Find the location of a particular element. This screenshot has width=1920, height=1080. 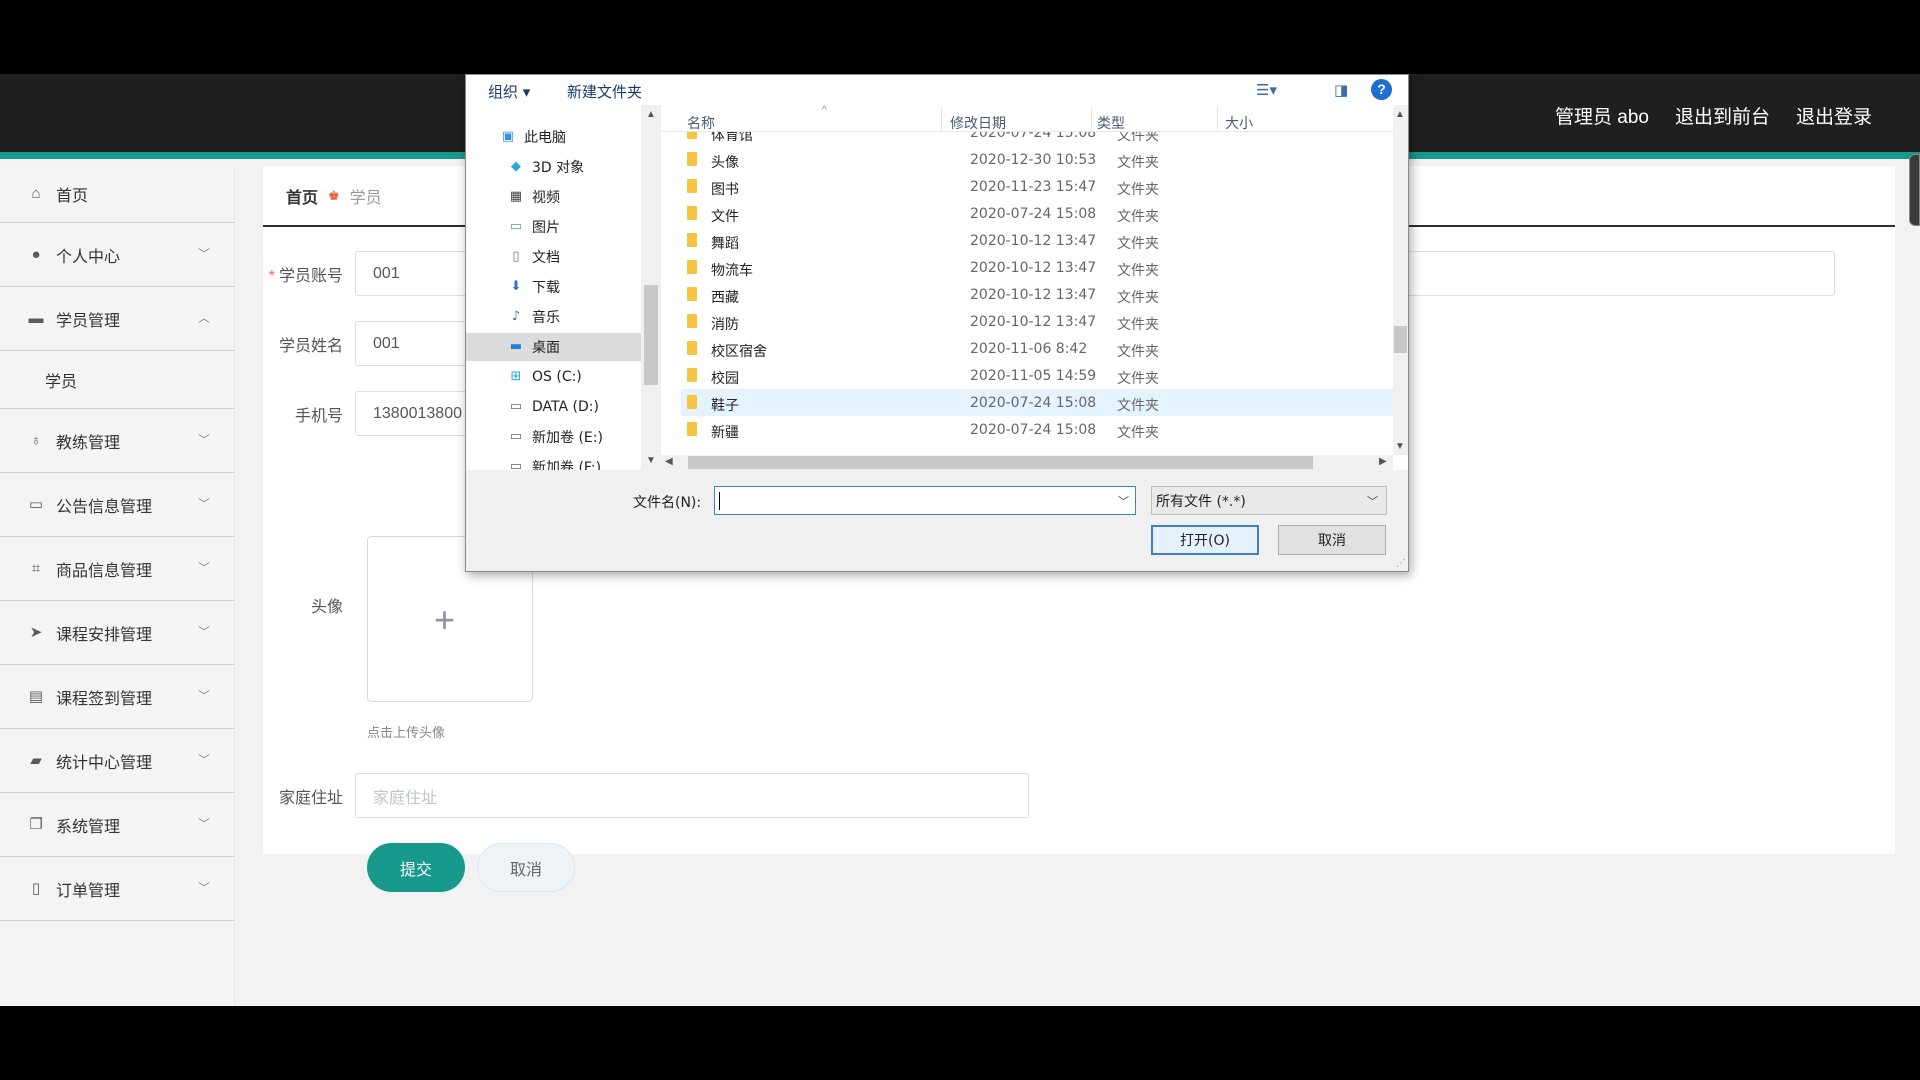

filename-input: ﹀ is located at coordinates (925, 500).